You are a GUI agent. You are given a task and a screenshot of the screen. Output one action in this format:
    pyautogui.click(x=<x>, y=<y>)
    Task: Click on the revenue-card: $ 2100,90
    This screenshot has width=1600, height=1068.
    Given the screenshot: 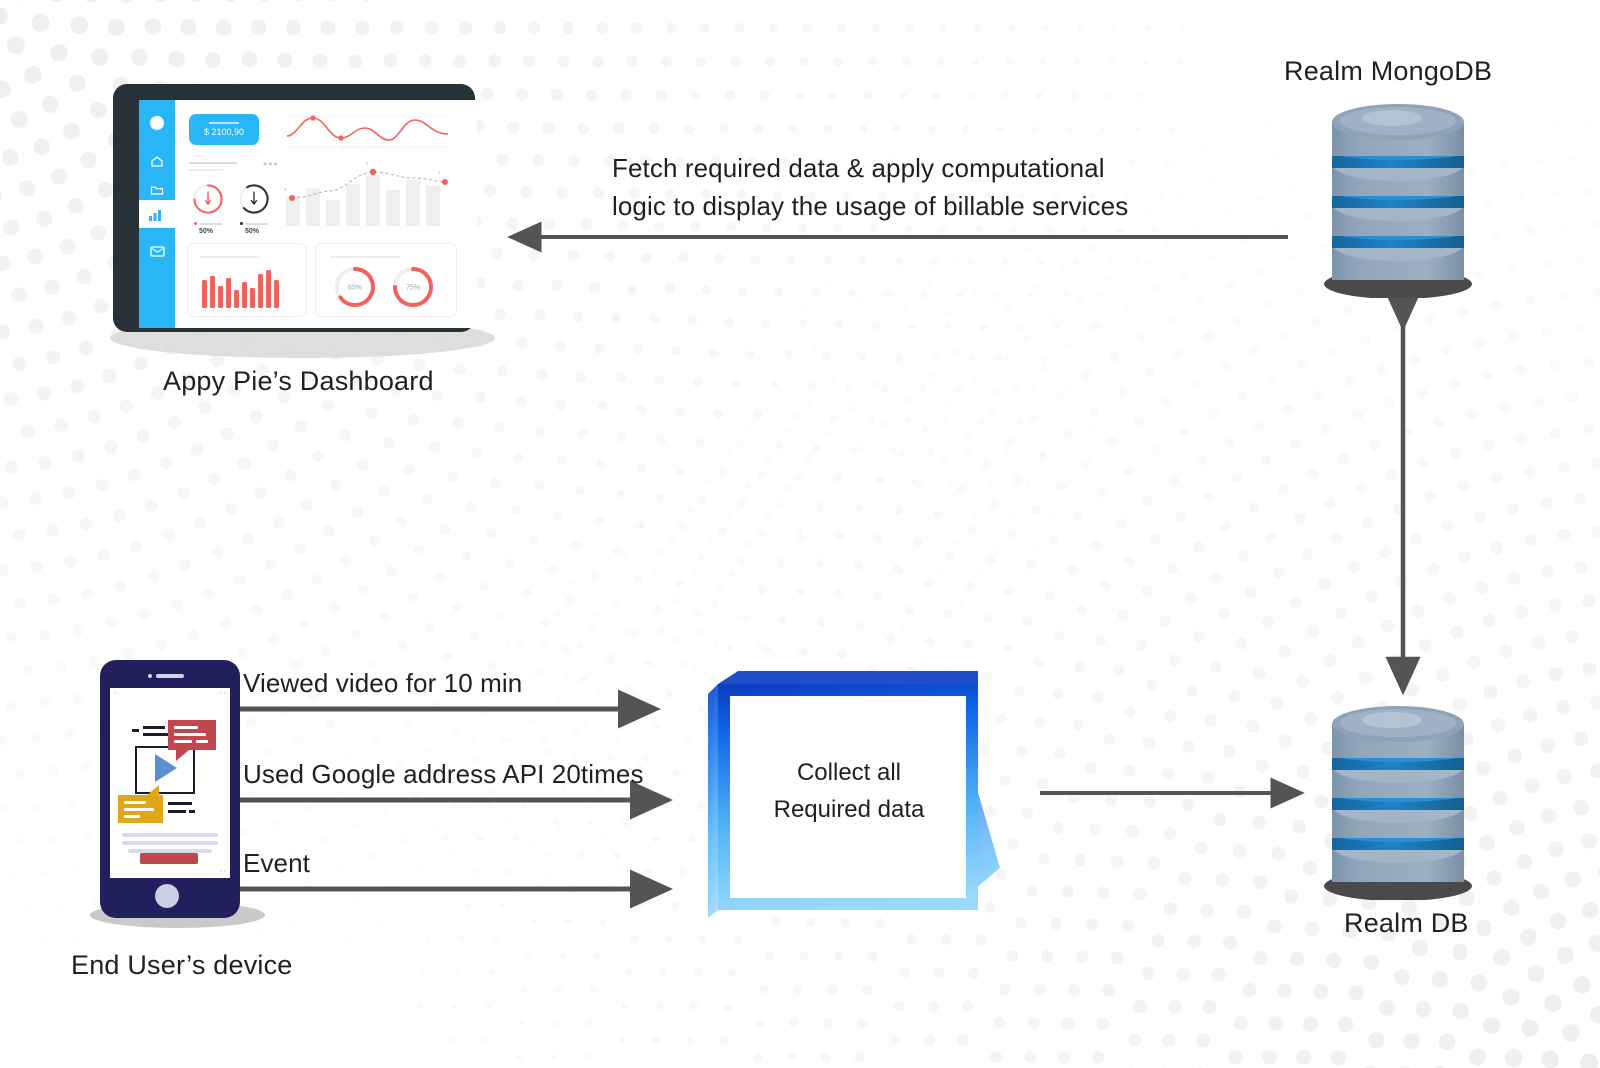 What is the action you would take?
    pyautogui.click(x=224, y=129)
    